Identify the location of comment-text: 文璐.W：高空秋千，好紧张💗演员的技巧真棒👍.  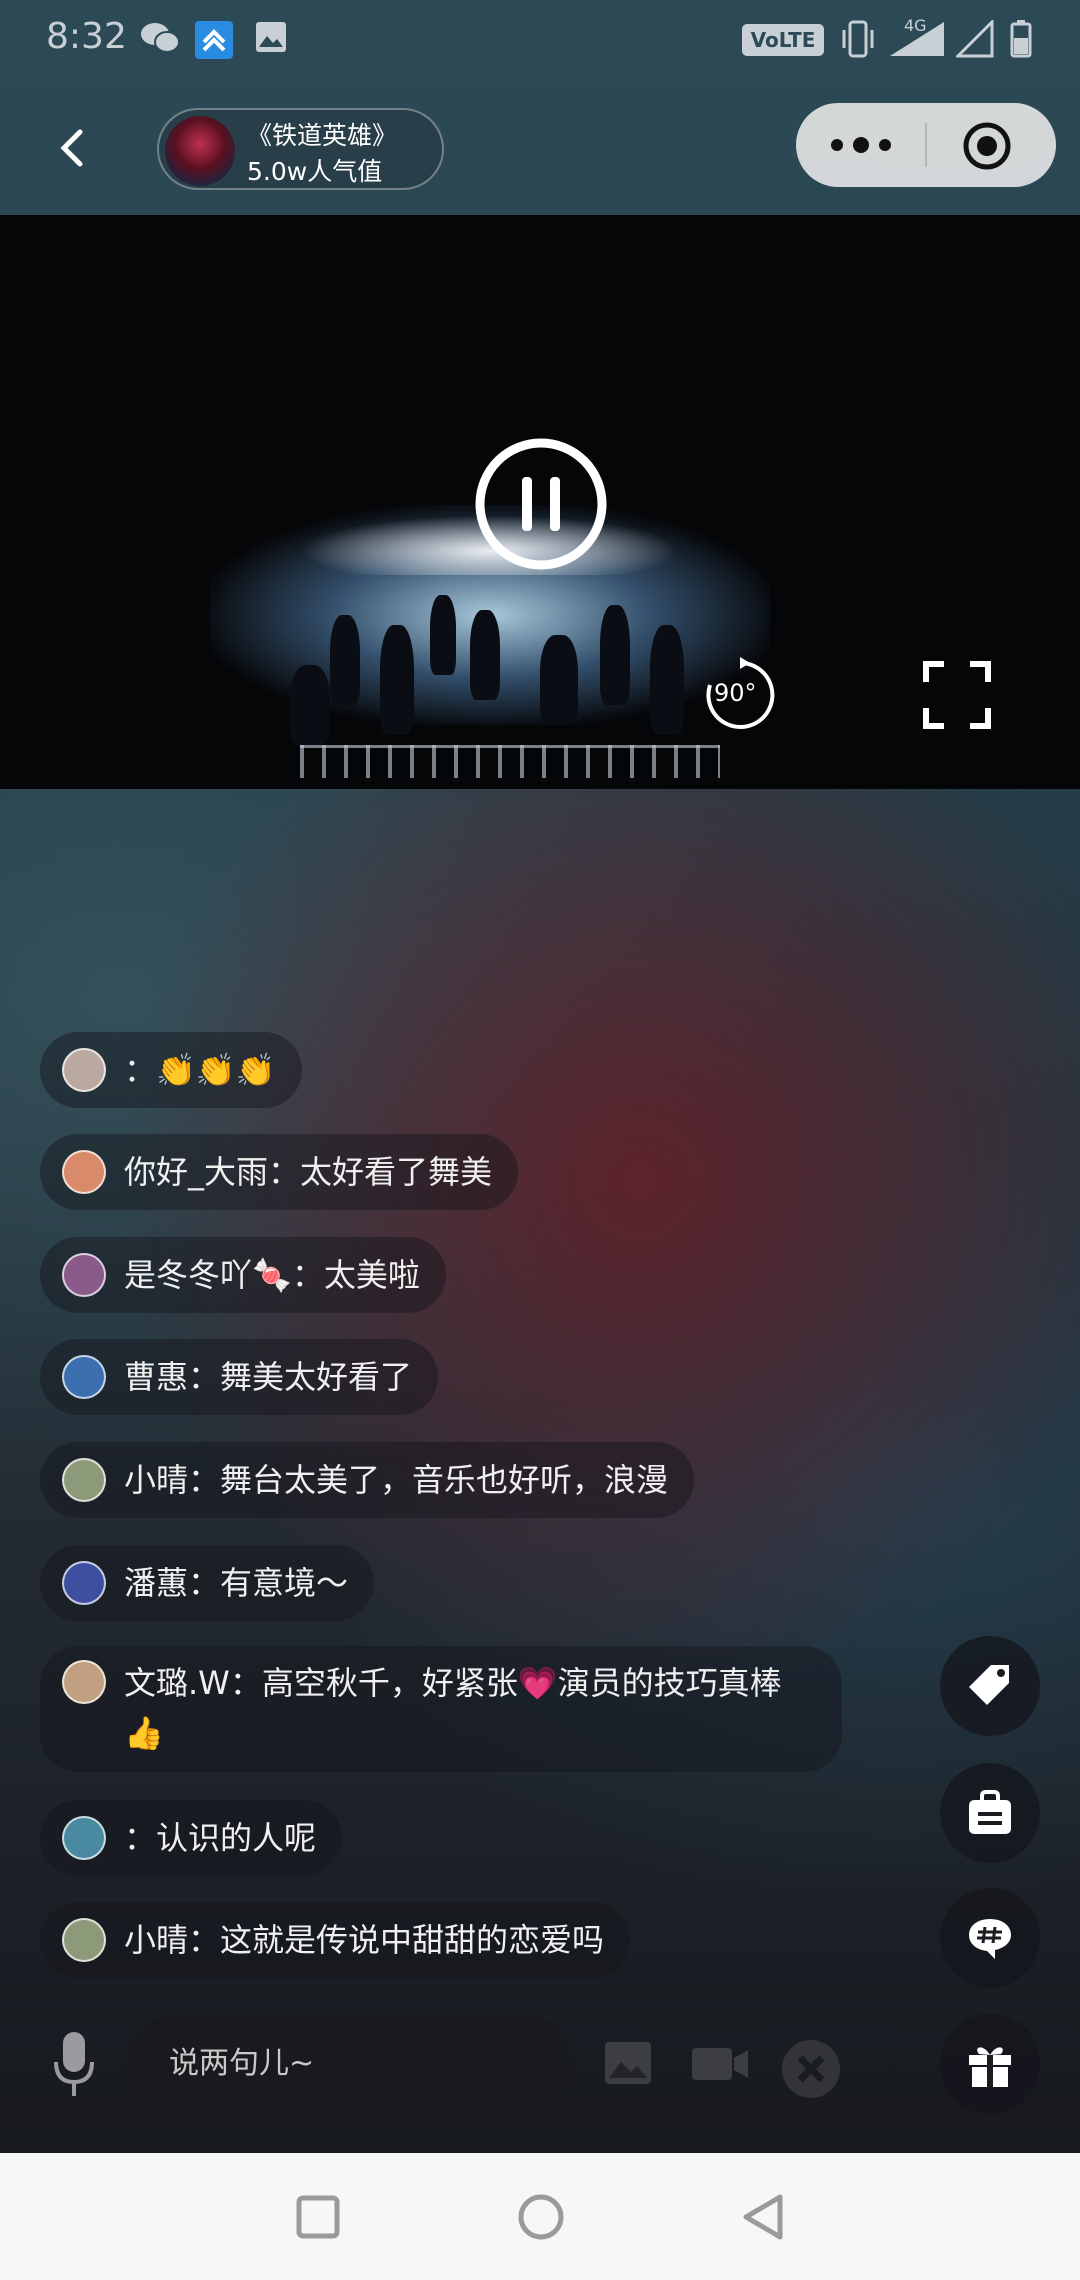
(453, 1708).